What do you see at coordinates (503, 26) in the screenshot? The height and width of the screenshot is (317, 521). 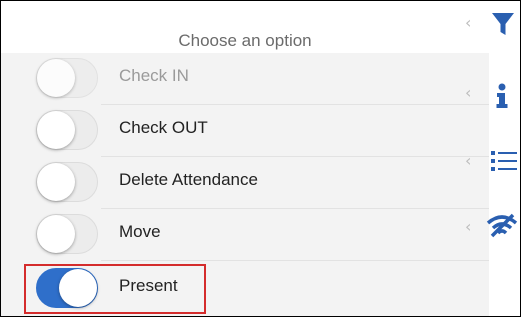 I see `filter-icon` at bounding box center [503, 26].